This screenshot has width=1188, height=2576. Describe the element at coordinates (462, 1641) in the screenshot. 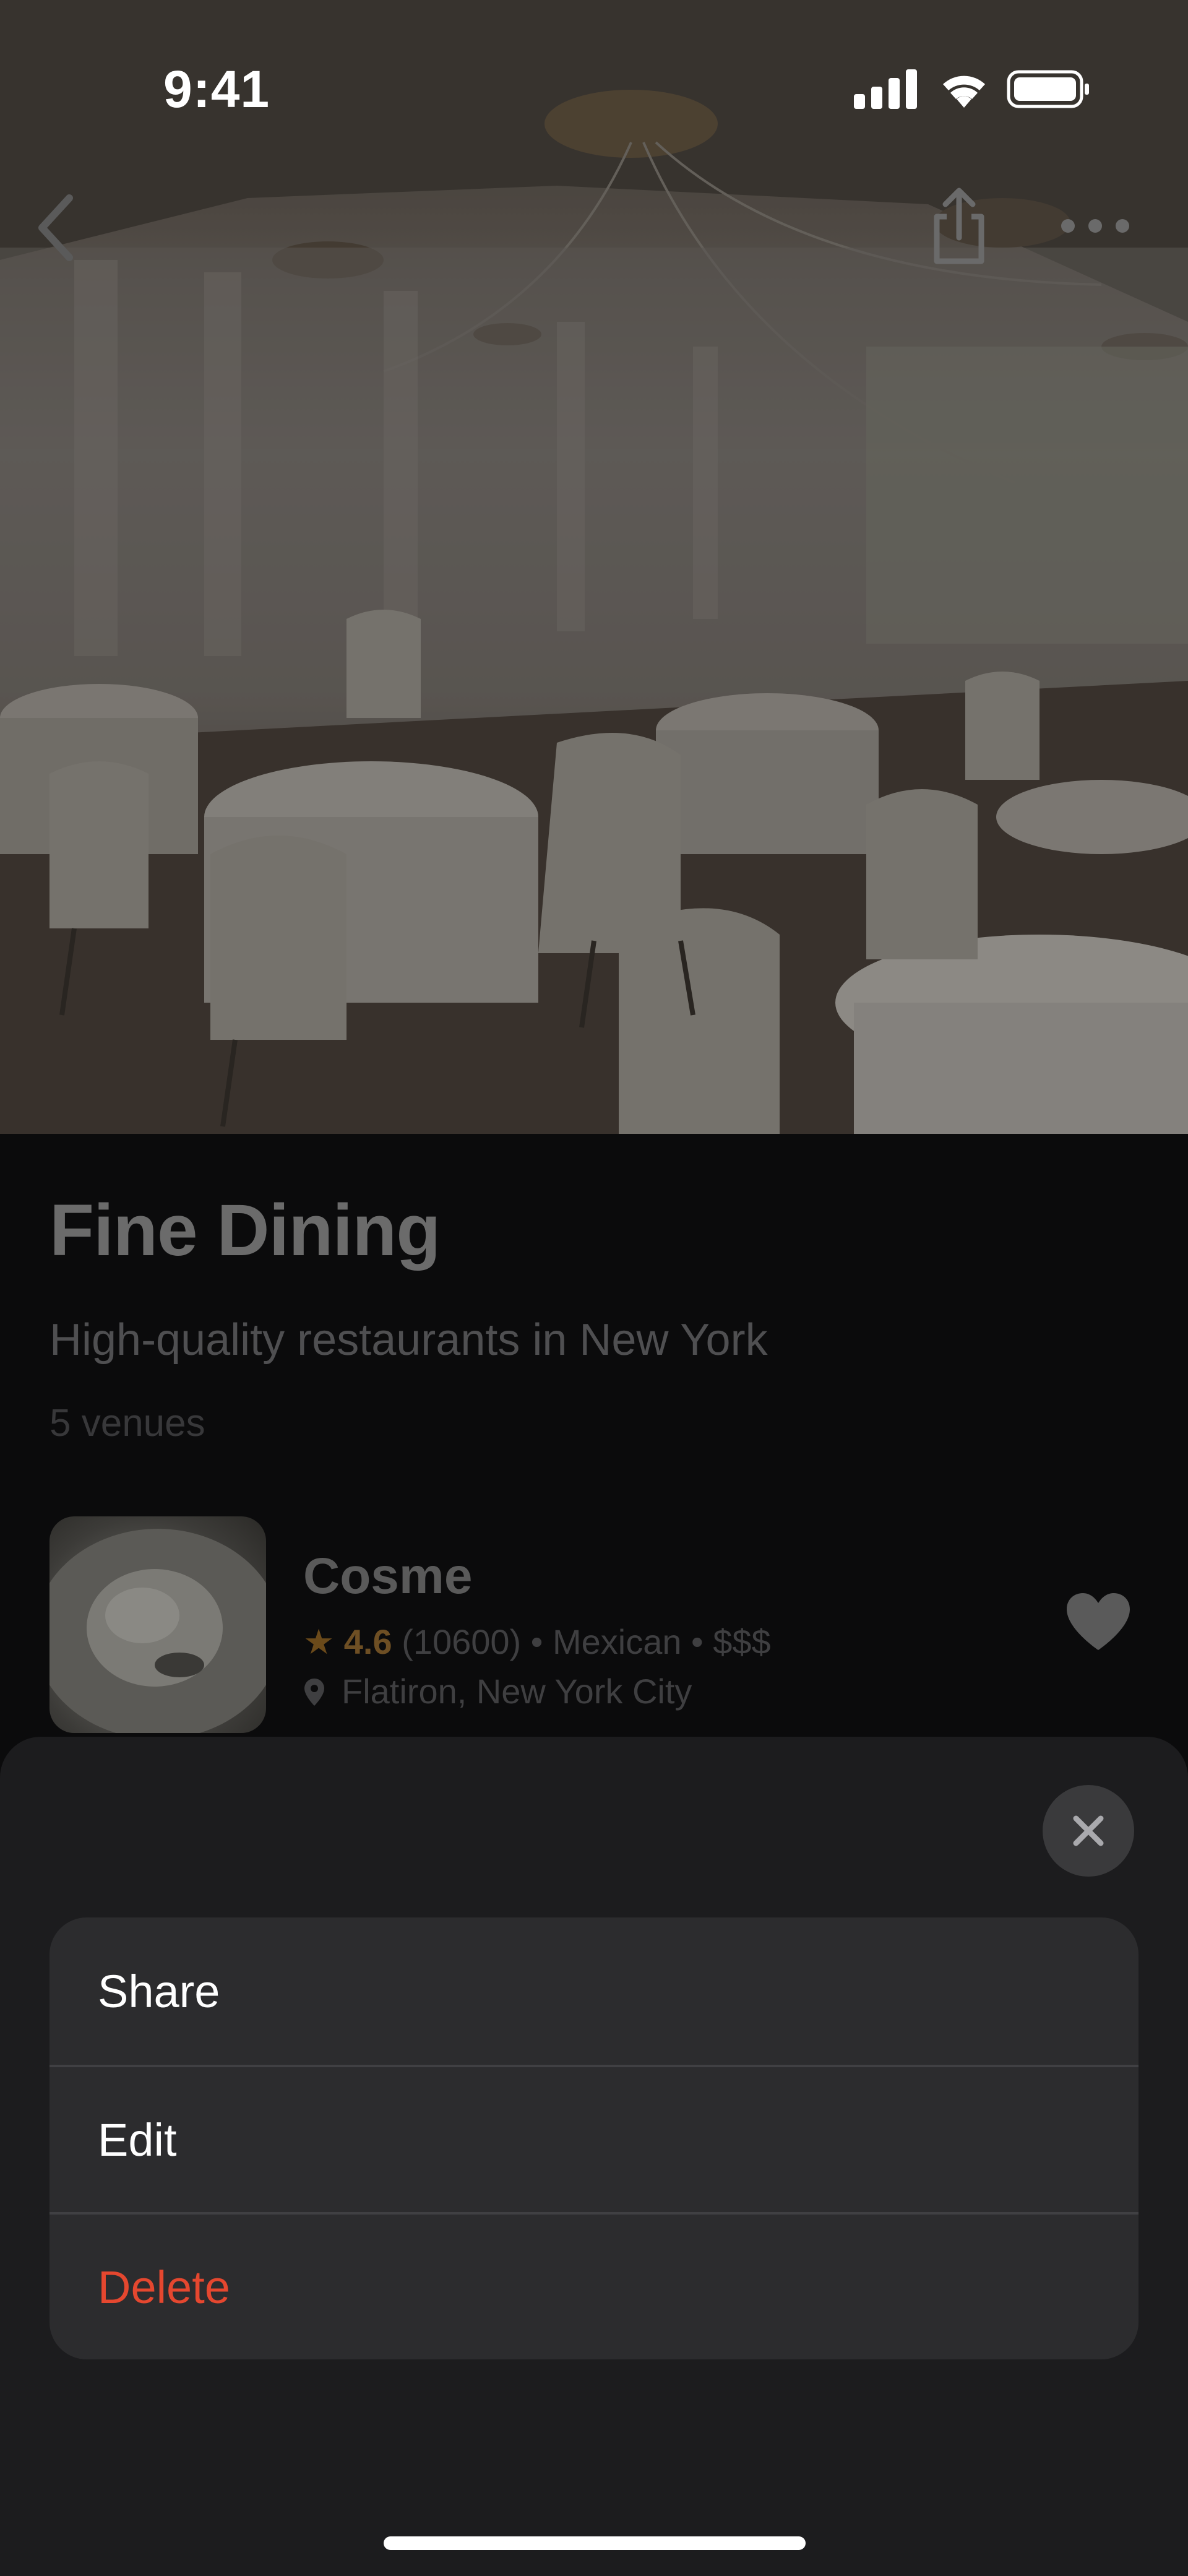

I see `venue-reviews: (10600)` at that location.